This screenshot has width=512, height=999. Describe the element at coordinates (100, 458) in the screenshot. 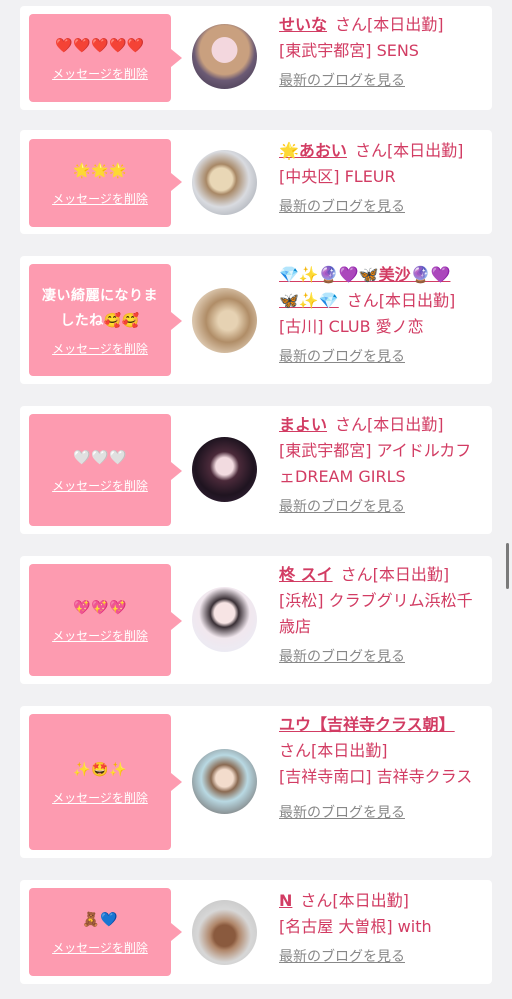

I see `message-text: 🤍🤍🤍` at that location.